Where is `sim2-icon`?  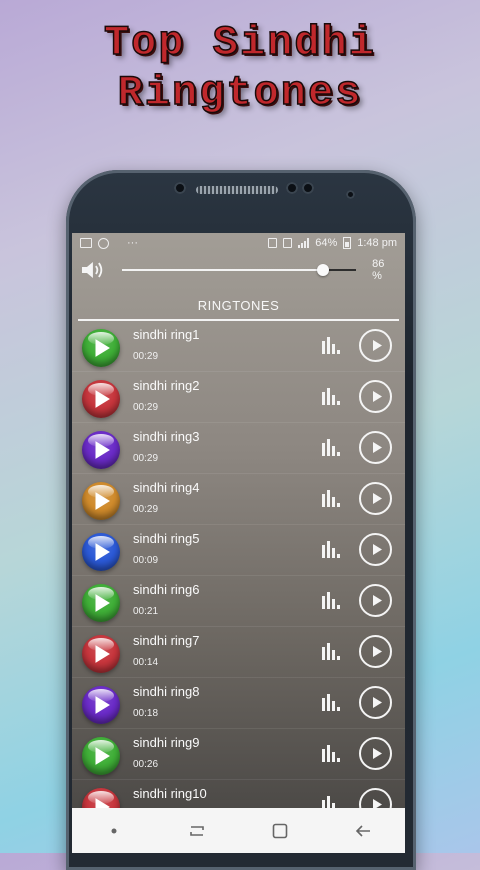
sim2-icon is located at coordinates (288, 243).